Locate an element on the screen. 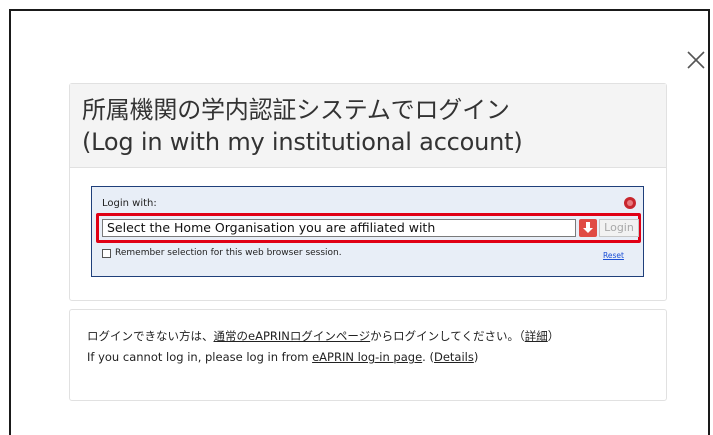 This screenshot has width=713, height=435. login-page-link-en: eAPRIN log-in page is located at coordinates (367, 357).